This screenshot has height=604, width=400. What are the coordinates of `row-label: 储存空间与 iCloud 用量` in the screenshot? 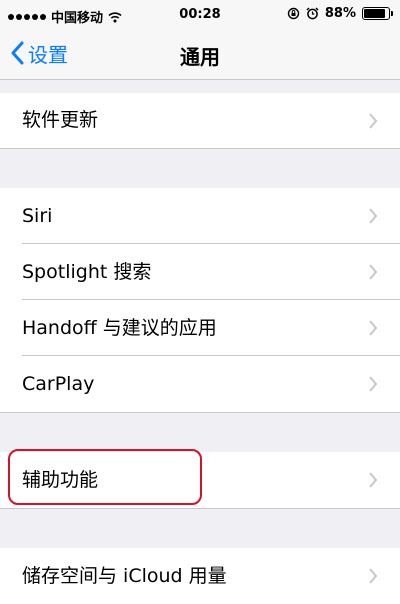 It's located at (124, 576).